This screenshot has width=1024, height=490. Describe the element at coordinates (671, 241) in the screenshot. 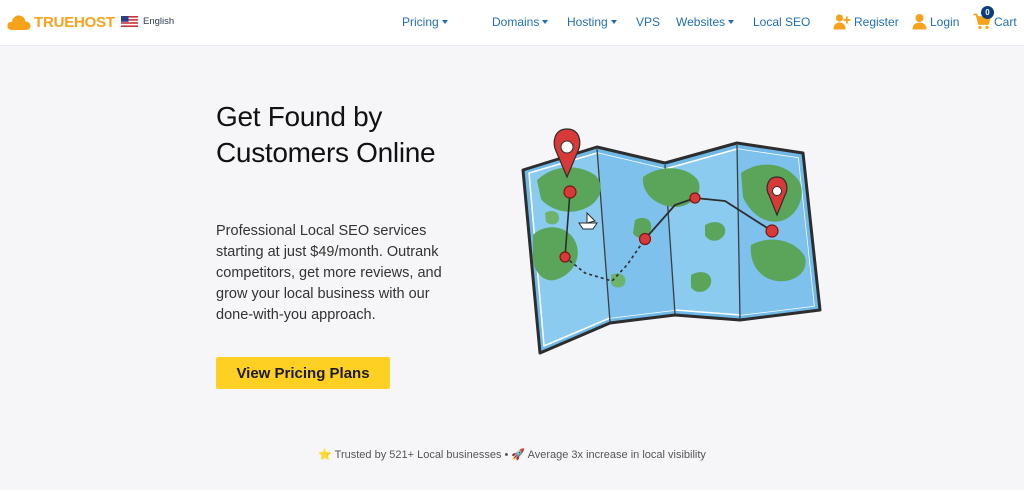

I see `folded-map-with-route-icon` at that location.